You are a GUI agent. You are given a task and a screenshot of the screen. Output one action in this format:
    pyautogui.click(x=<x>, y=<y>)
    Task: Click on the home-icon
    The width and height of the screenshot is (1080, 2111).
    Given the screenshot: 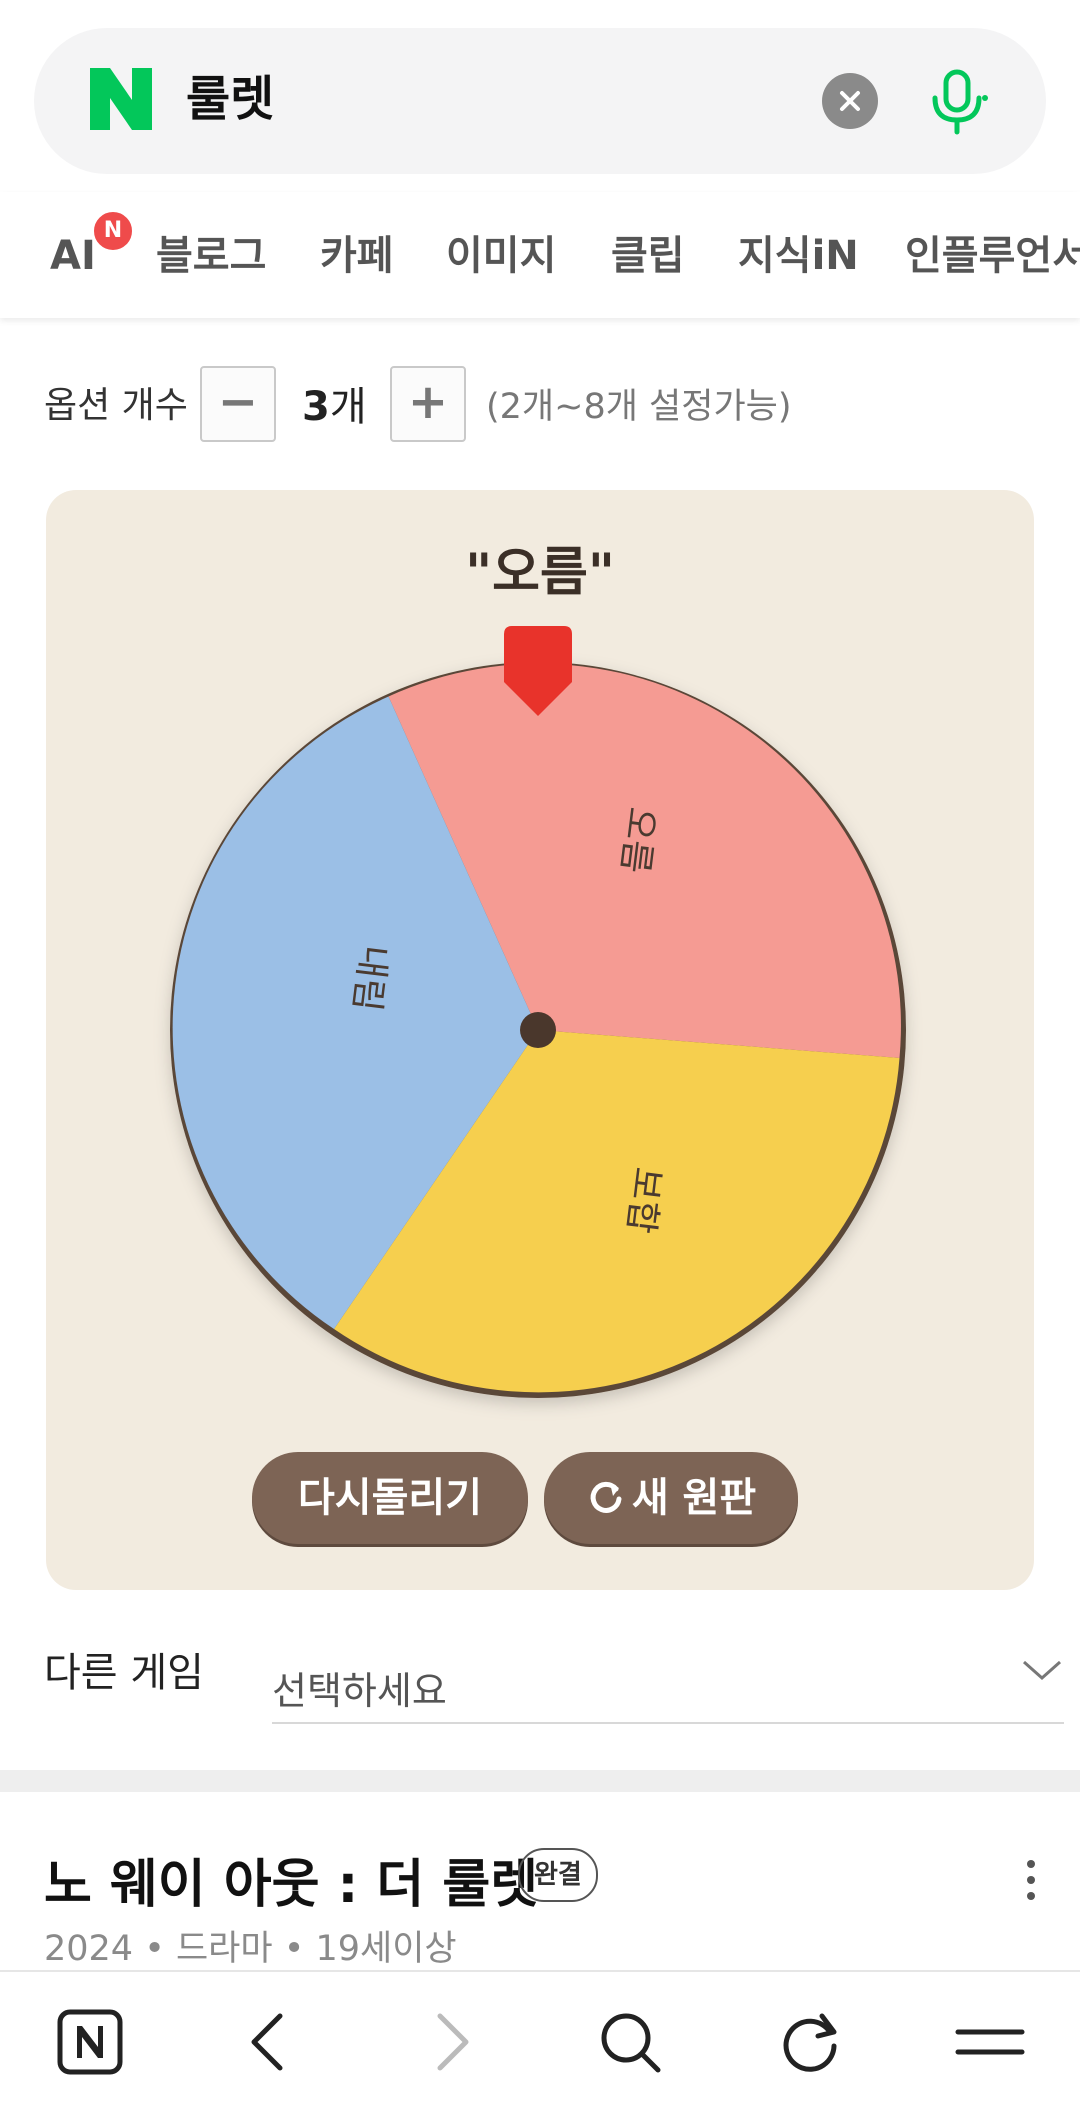 What is the action you would take?
    pyautogui.click(x=90, y=2042)
    